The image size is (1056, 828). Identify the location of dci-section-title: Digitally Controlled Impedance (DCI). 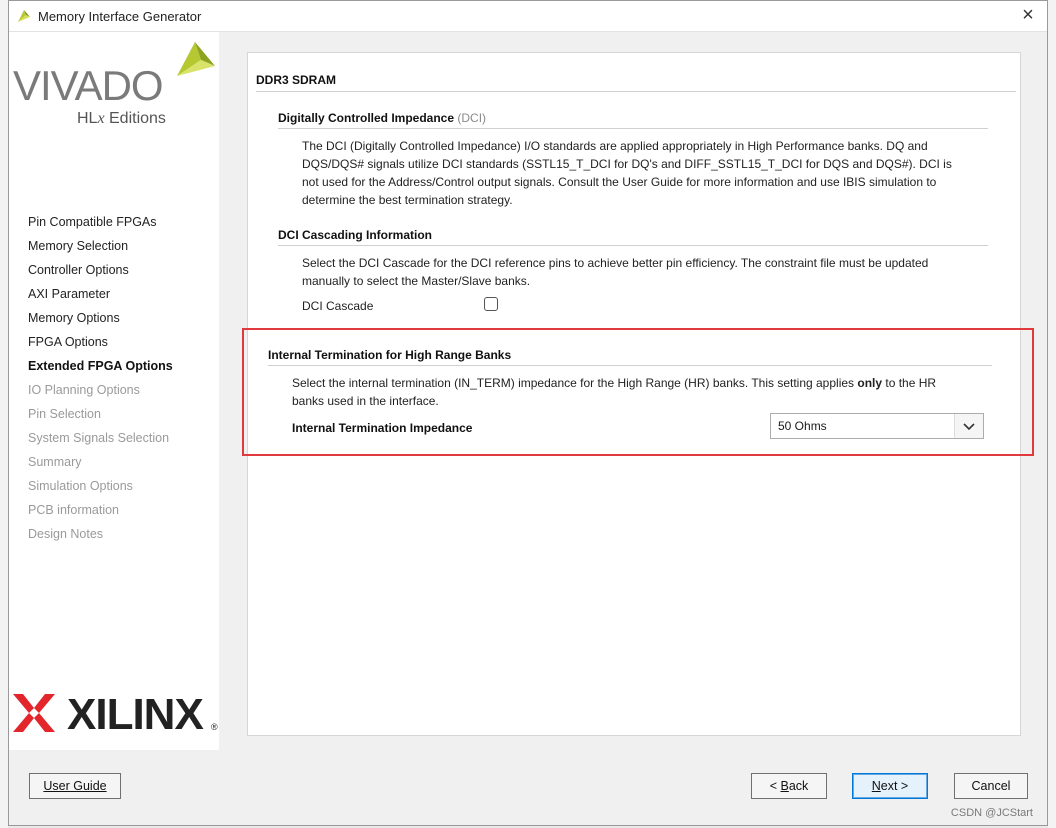
(382, 118).